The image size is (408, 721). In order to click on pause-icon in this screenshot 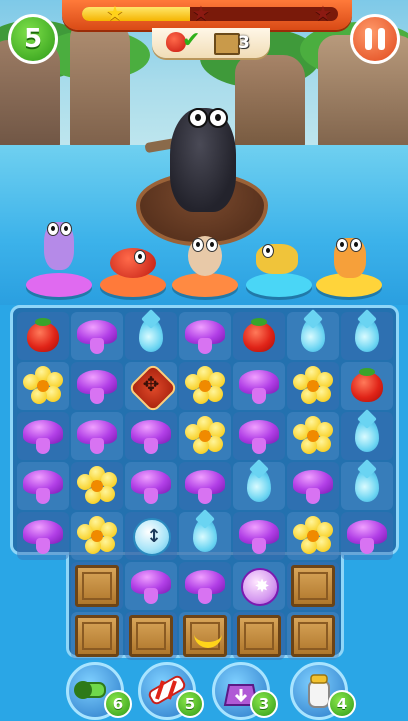, I will do `click(381, 39)`.